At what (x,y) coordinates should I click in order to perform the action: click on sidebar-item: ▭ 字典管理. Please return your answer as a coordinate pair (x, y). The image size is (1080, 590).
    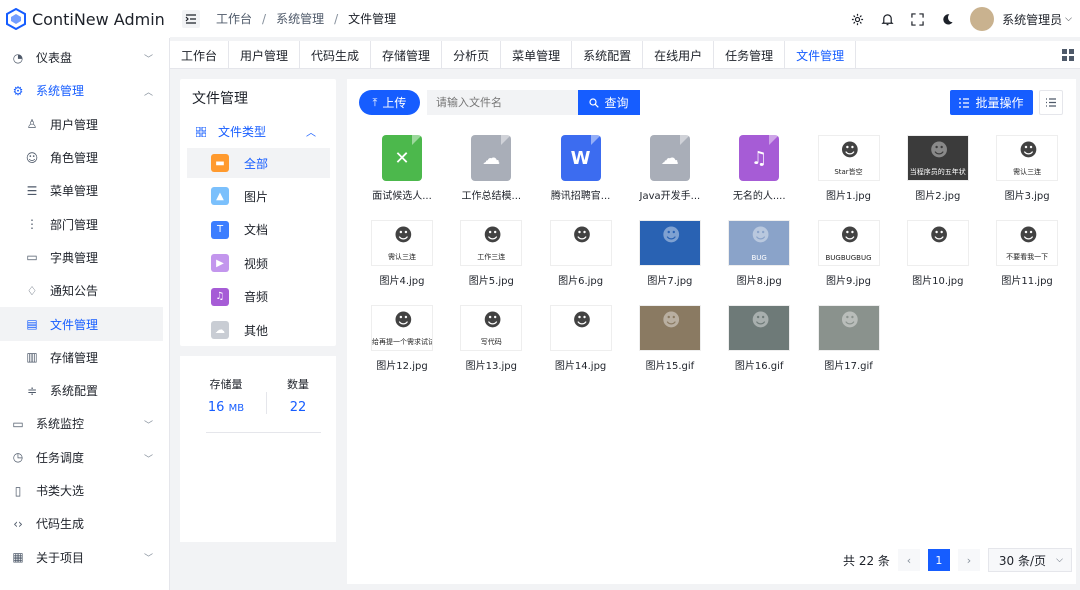
    Looking at the image, I should click on (84, 257).